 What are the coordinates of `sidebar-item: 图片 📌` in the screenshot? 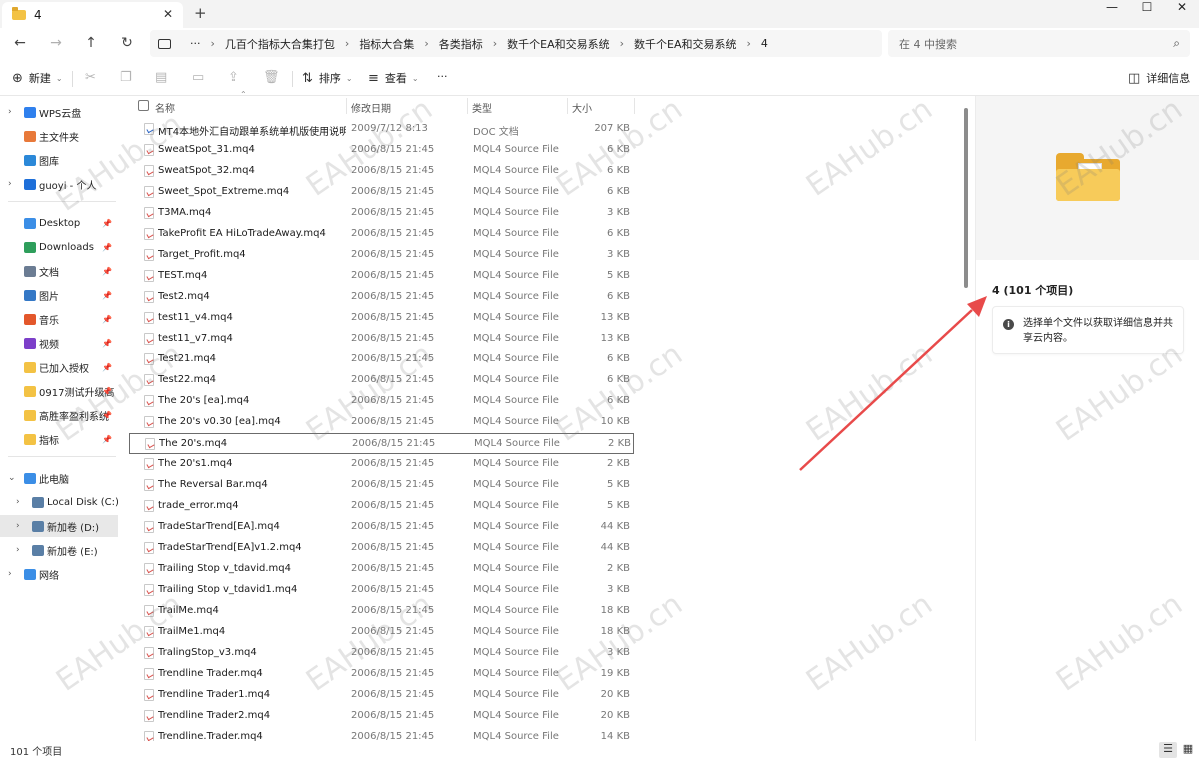 It's located at (59, 295).